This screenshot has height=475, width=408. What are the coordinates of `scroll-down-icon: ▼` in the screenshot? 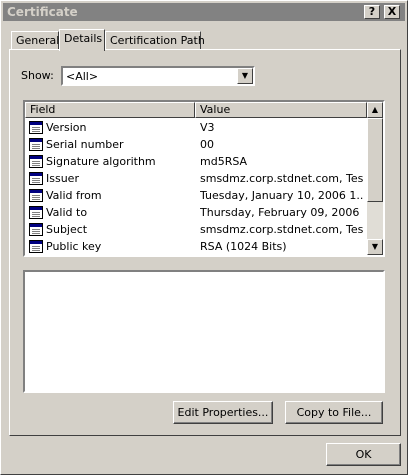 It's located at (375, 247).